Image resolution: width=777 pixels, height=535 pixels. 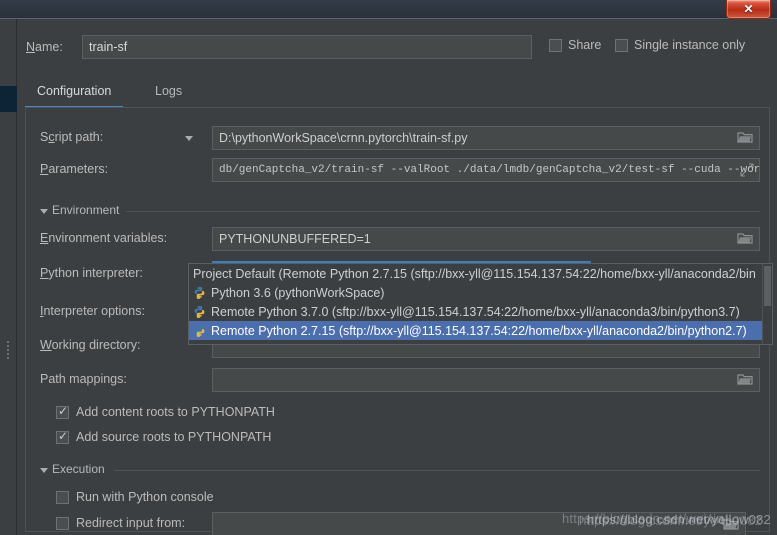 I want to click on python-interpreter-label: Python interpreter:, so click(x=91, y=273).